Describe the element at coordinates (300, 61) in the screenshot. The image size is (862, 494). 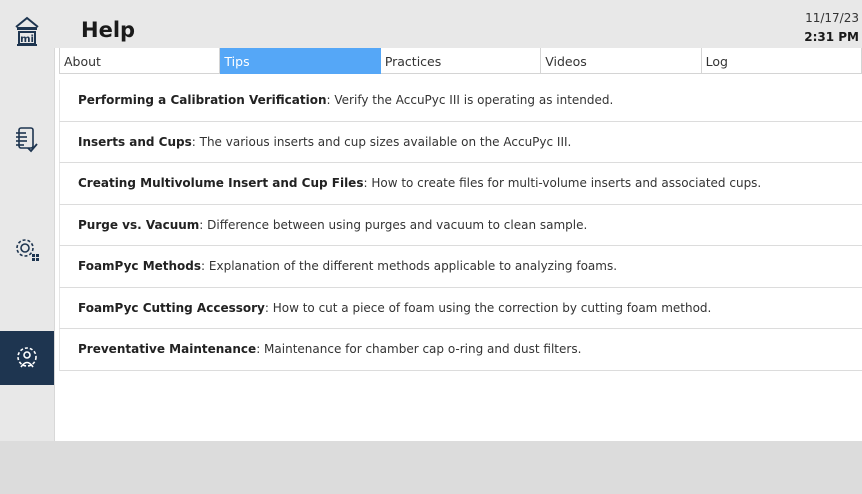
I see `tab-tips: Tips` at that location.